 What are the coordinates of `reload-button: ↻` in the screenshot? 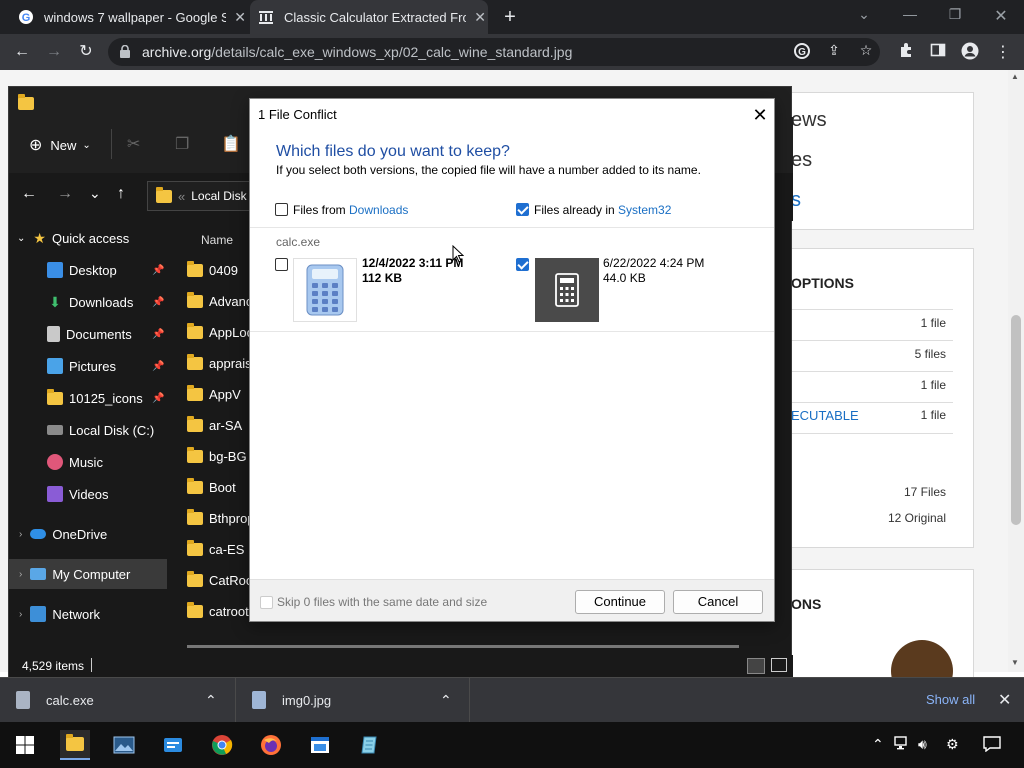 It's located at (86, 52).